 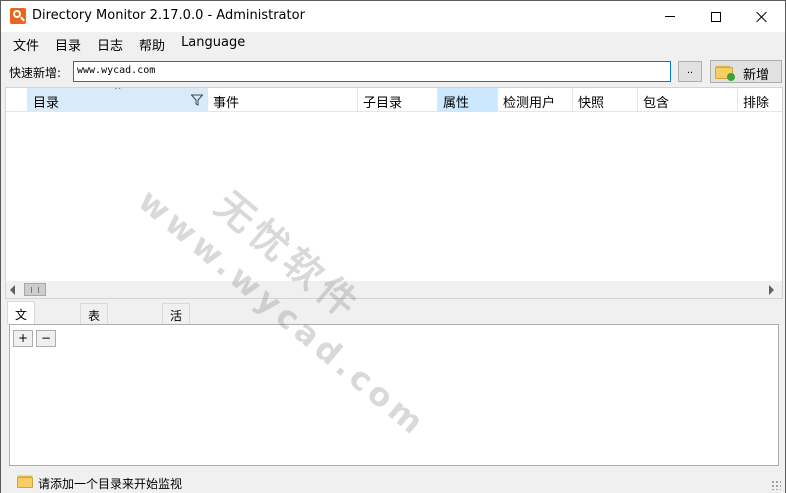 What do you see at coordinates (68, 43) in the screenshot?
I see `menu-directory: 目录` at bounding box center [68, 43].